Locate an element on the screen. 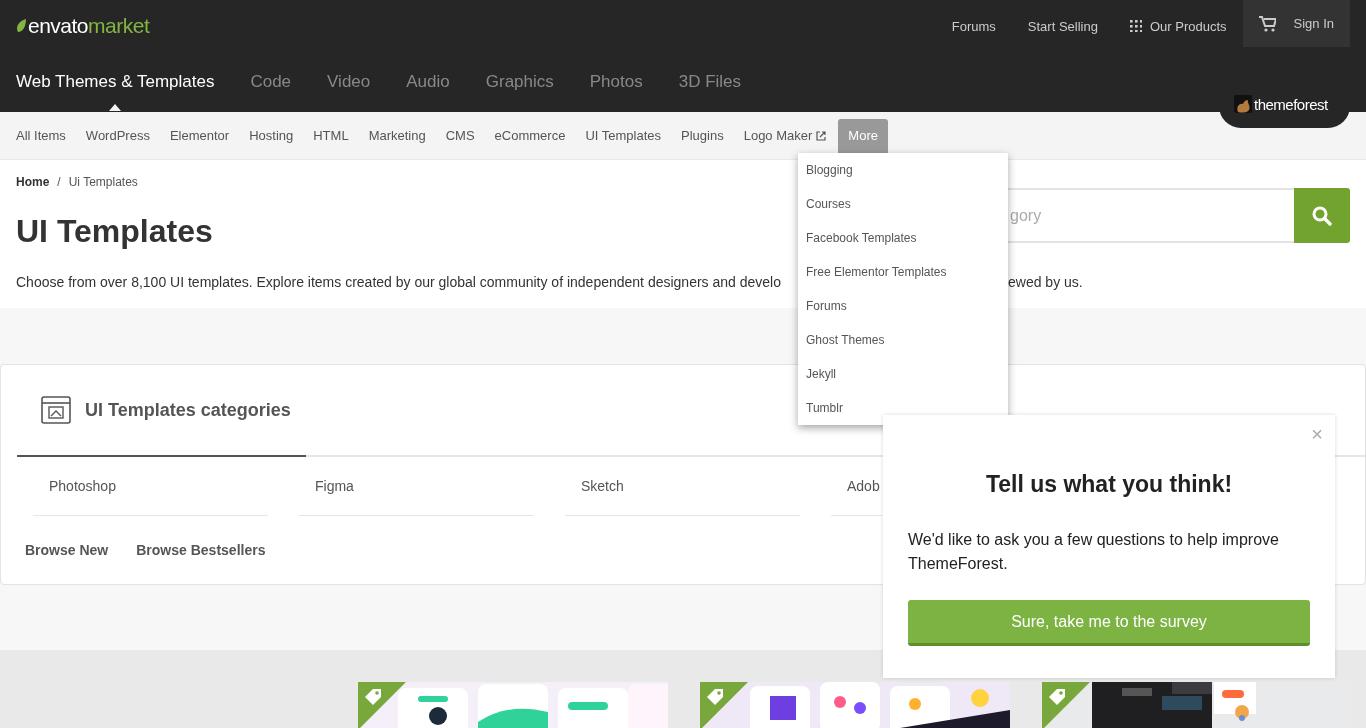 Image resolution: width=1366 pixels, height=728 pixels. description-text: Choose from over 8,100 UI templates. Explore items created by our global community of independent designers and develo is located at coordinates (399, 282).